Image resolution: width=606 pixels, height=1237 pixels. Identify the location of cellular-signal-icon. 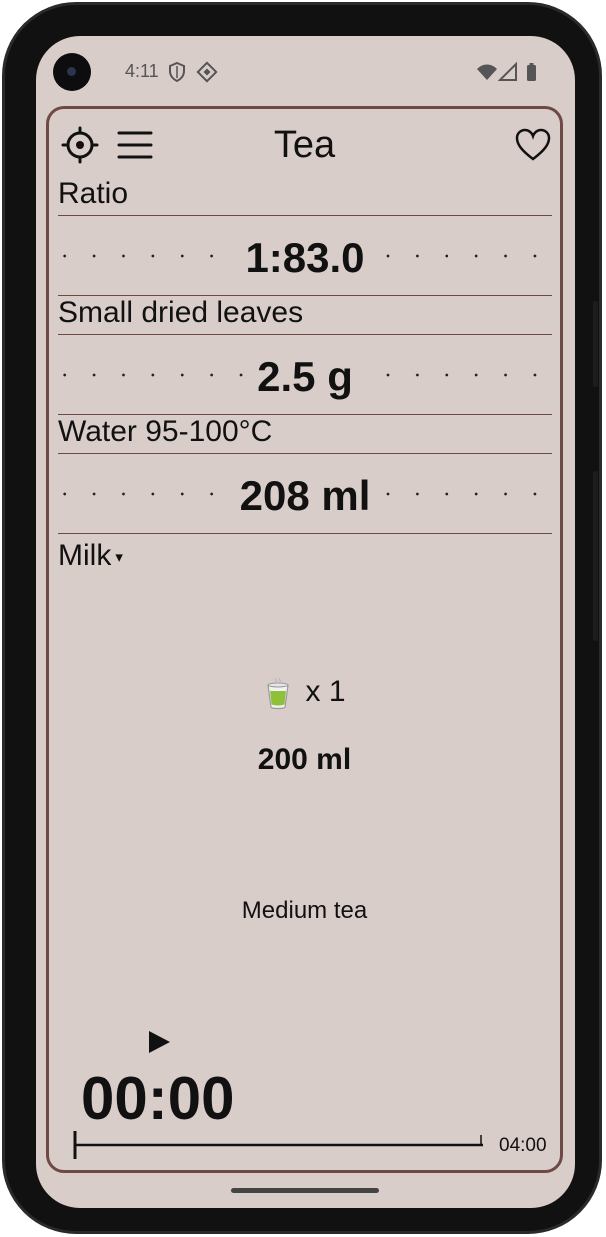
(507, 71).